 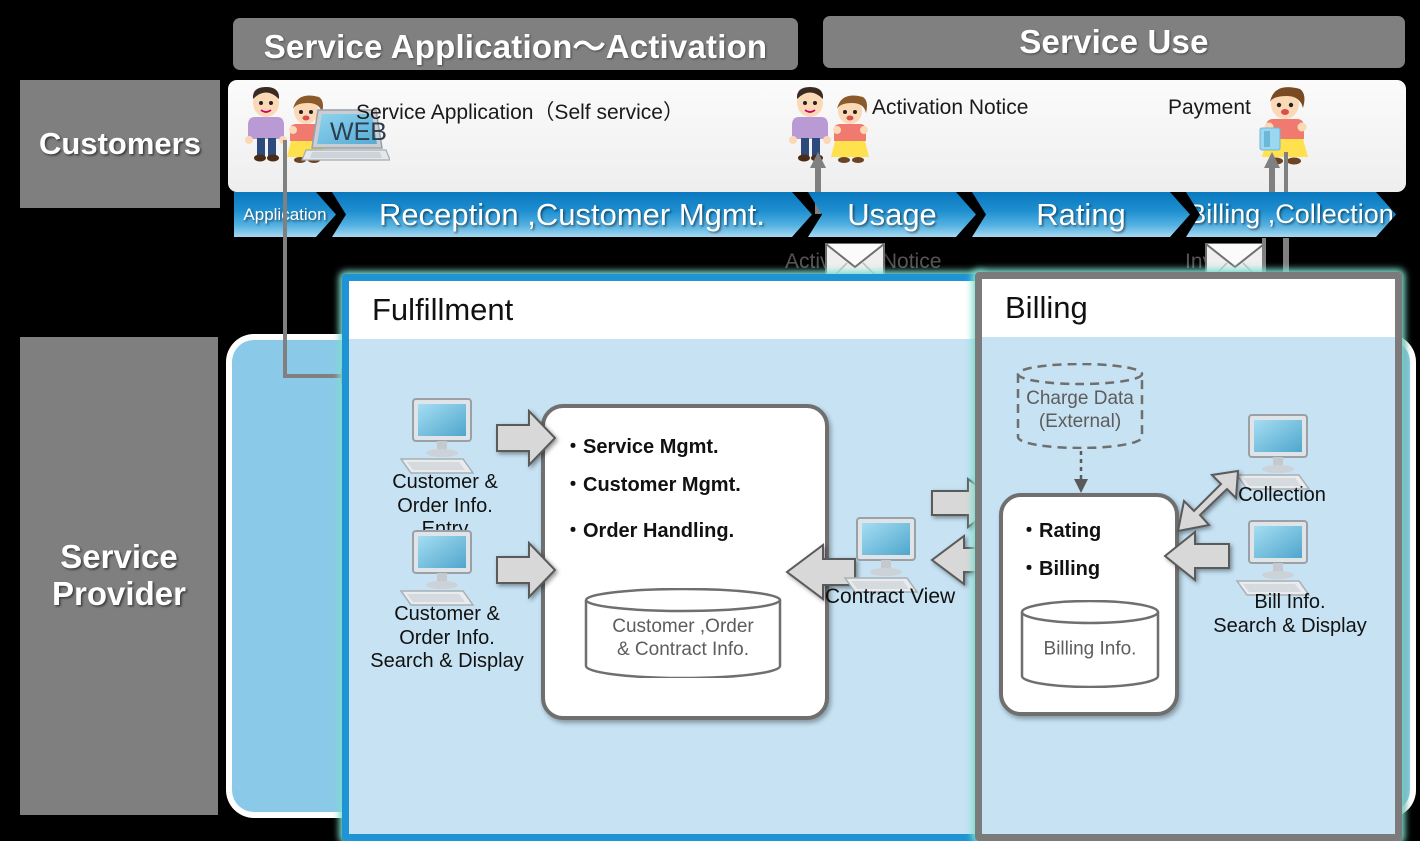 What do you see at coordinates (1209, 107) in the screenshot?
I see `lane-label-payment: Payment` at bounding box center [1209, 107].